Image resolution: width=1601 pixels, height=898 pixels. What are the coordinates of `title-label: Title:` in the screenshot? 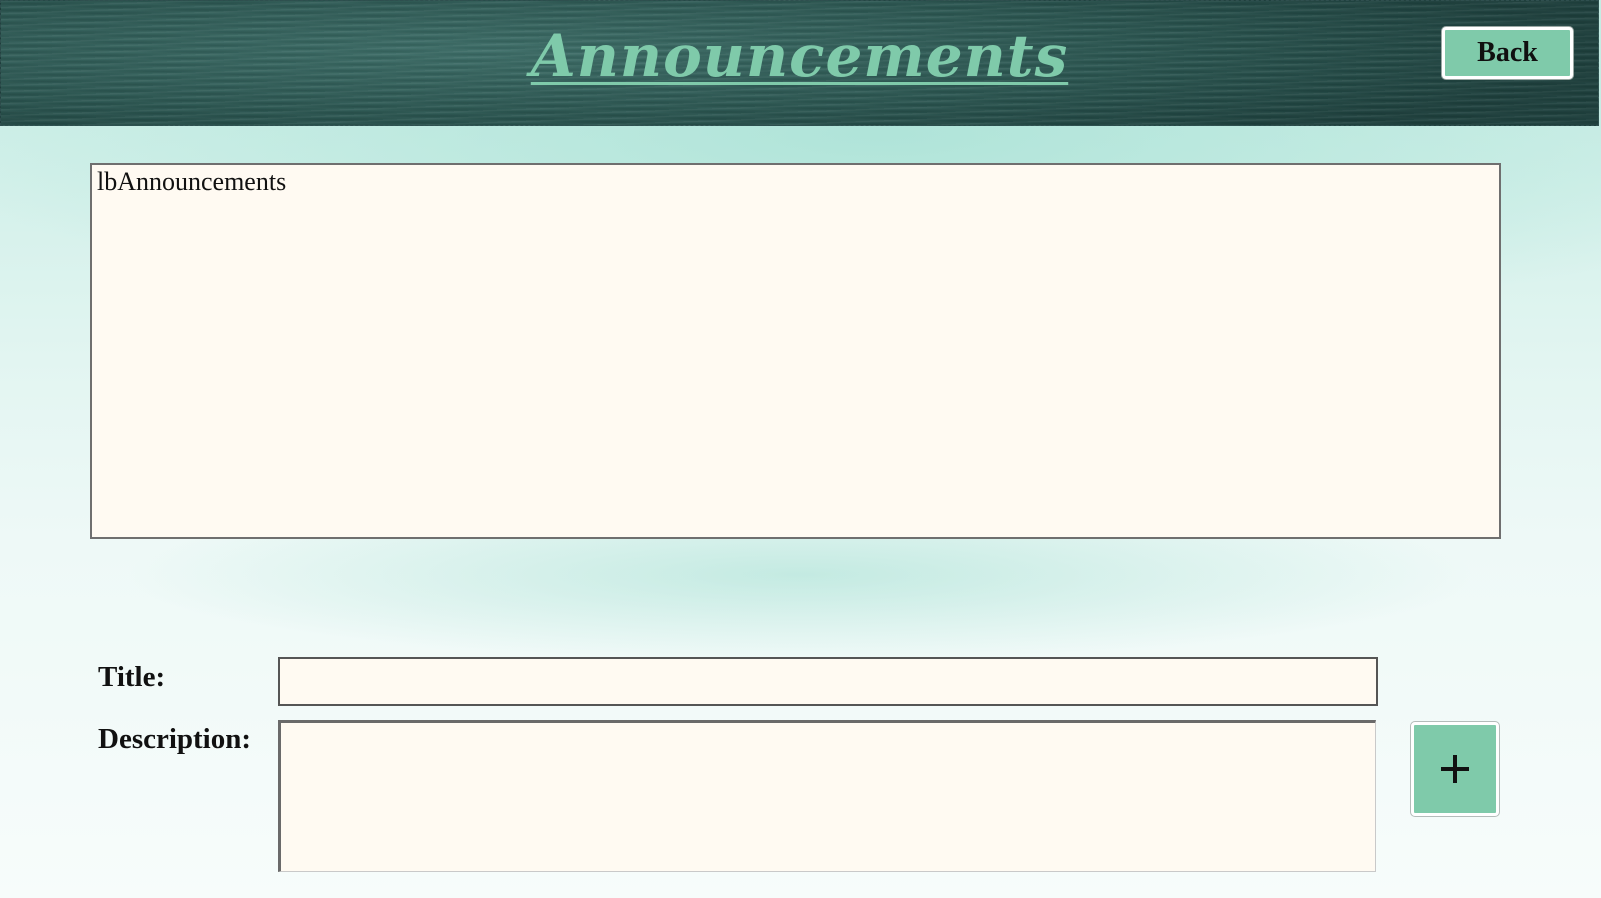 It's located at (132, 677).